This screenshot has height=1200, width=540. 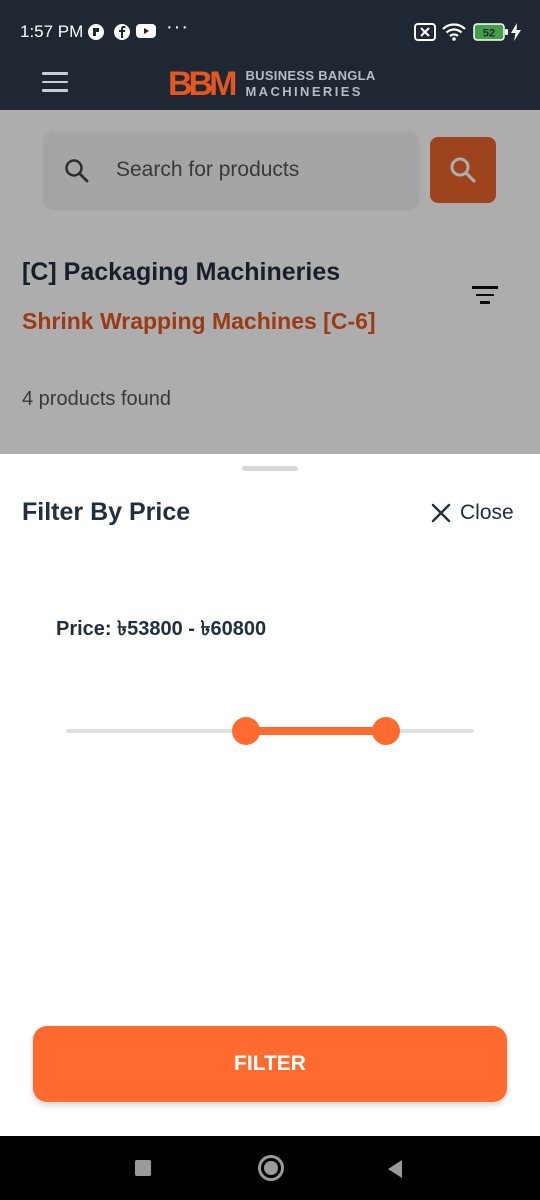 I want to click on menu-icon, so click(x=55, y=83).